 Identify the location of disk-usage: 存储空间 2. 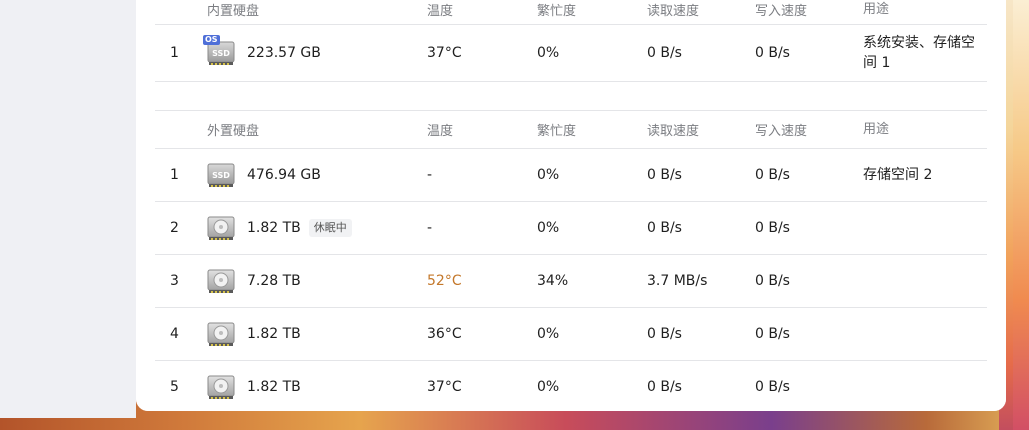
(898, 175).